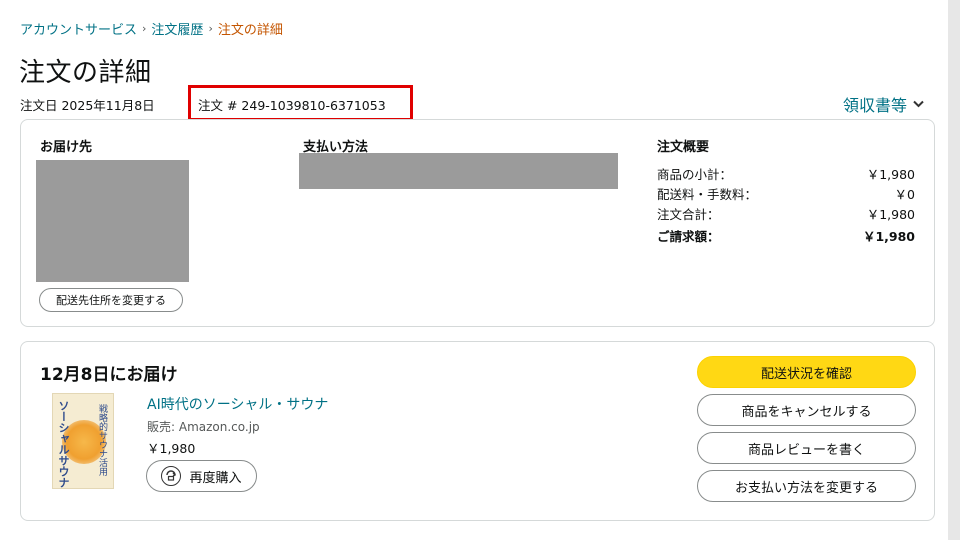  What do you see at coordinates (806, 410) in the screenshot?
I see `cancel-item-button: 商品をキャンセルする` at bounding box center [806, 410].